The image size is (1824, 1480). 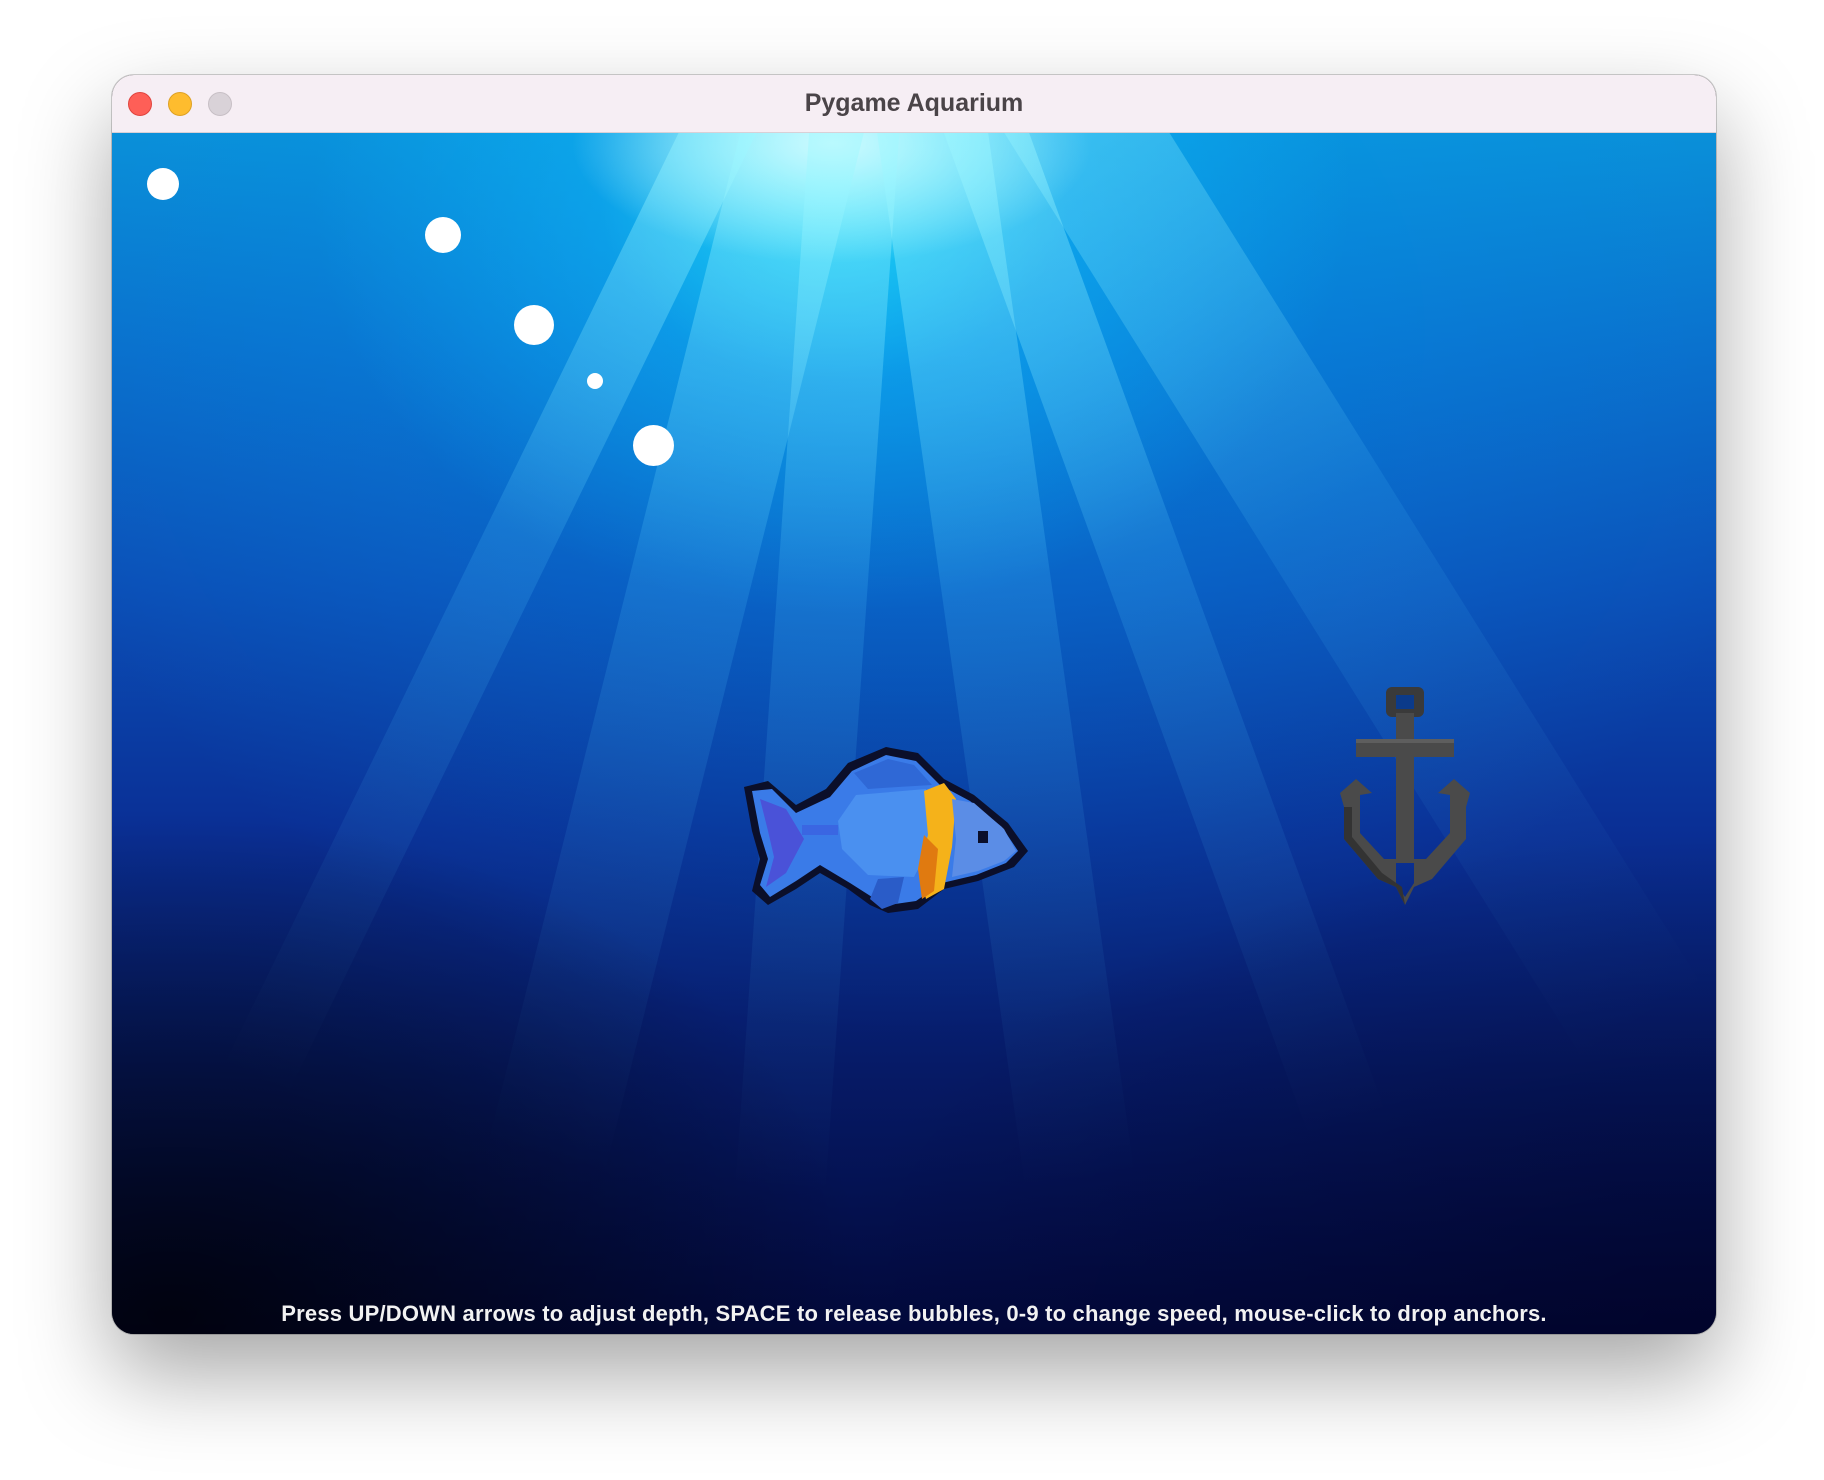 I want to click on anchor-icon, so click(x=1405, y=796).